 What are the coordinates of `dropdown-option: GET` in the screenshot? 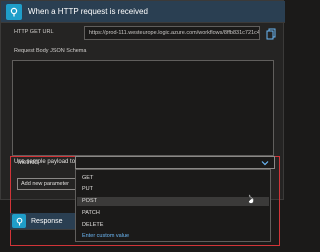 It's located at (87, 178).